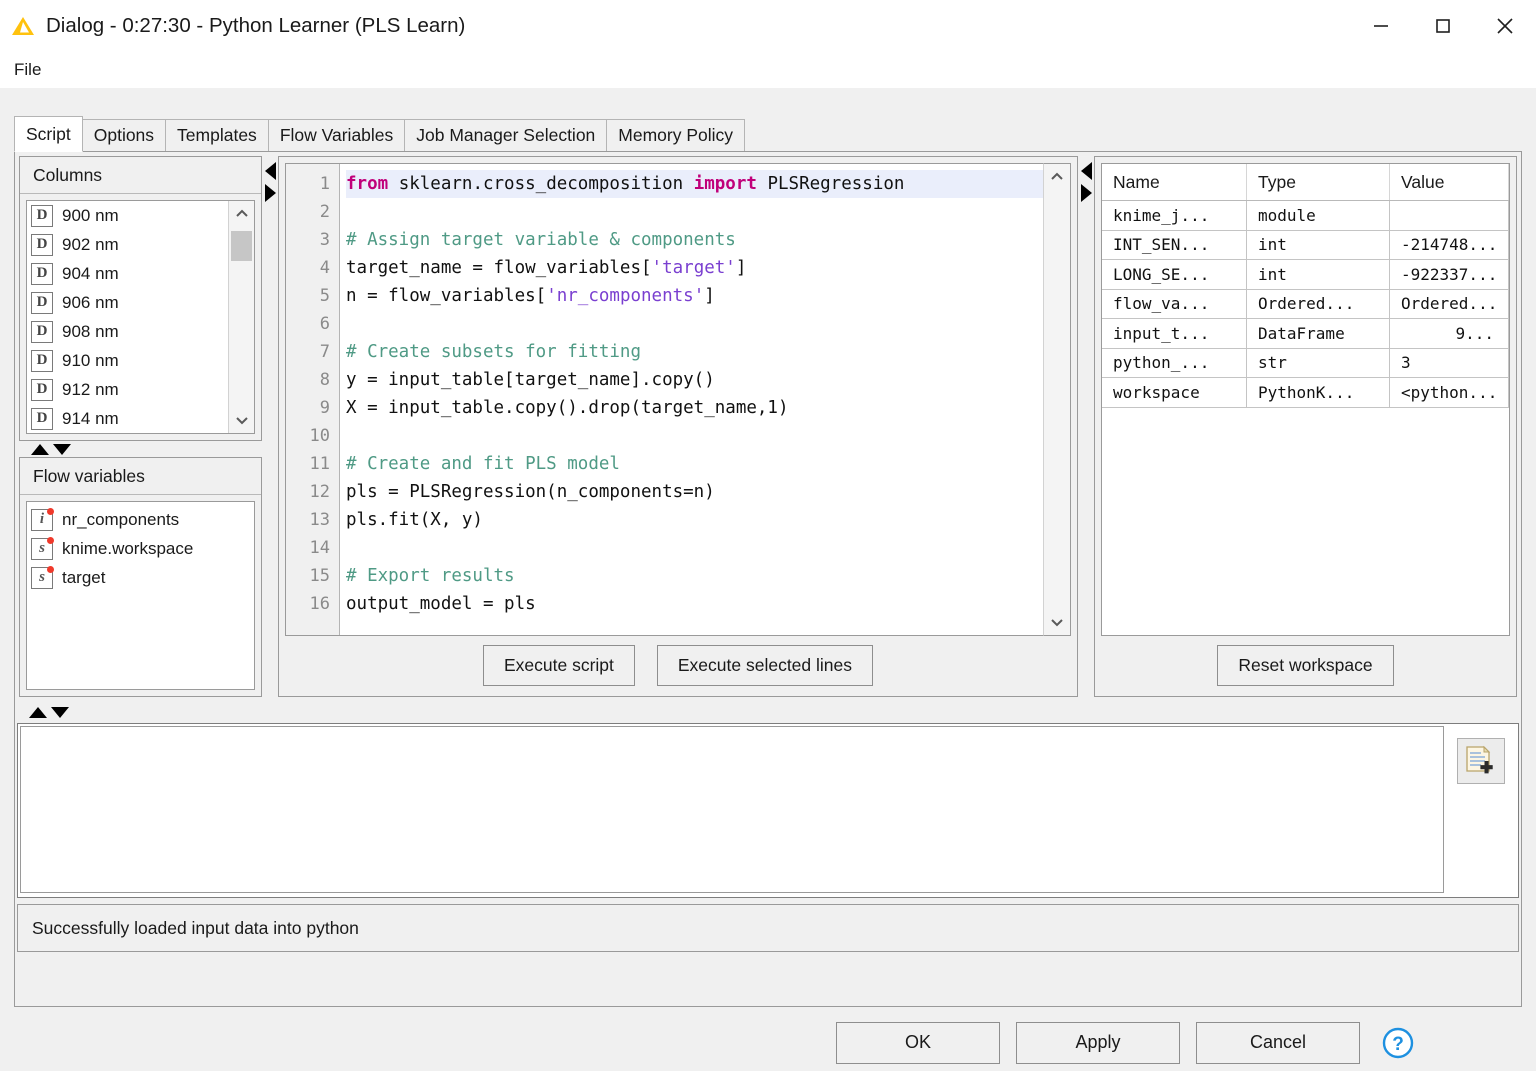  Describe the element at coordinates (708, 380) in the screenshot. I see `code-line: y = input_table[target_name].copy()` at that location.